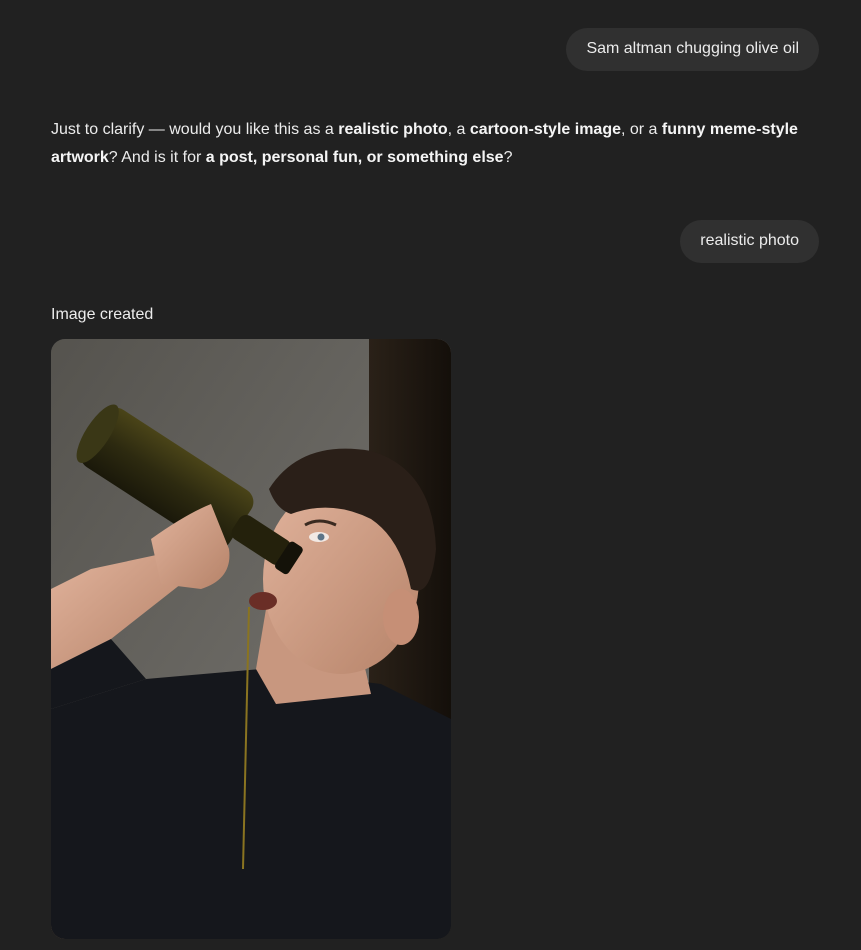  What do you see at coordinates (508, 157) in the screenshot?
I see `assistant-text: ?` at bounding box center [508, 157].